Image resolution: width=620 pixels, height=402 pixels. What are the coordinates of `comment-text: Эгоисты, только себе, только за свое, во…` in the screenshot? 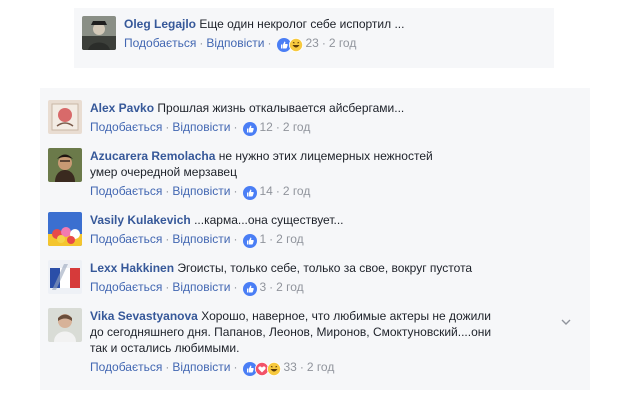 It's located at (325, 268).